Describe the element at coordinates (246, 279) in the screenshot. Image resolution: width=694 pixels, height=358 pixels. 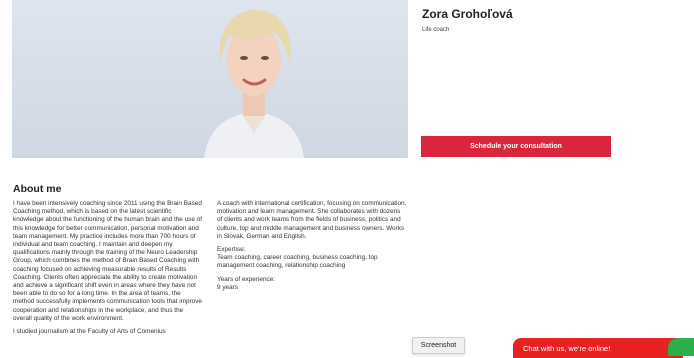
I see `experience-label: Years of experience:` at that location.